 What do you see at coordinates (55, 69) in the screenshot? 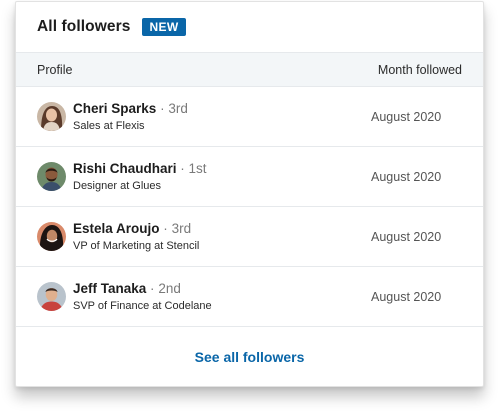
I see `column-header-profile: Profile` at bounding box center [55, 69].